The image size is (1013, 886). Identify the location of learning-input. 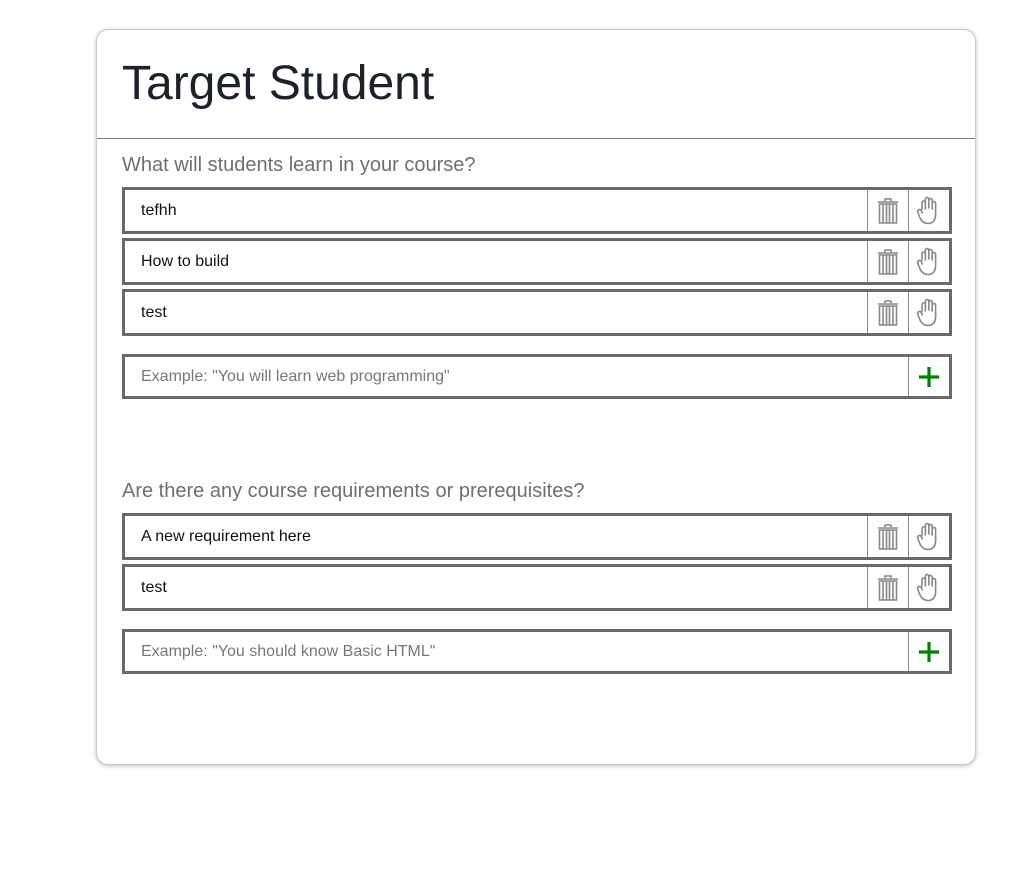
(516, 376).